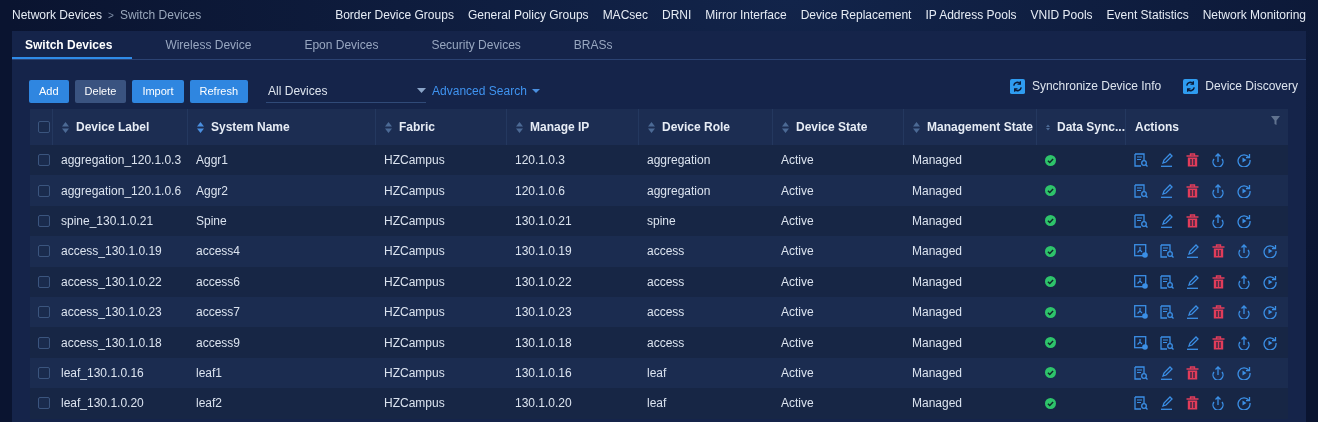 The width and height of the screenshot is (1318, 422). I want to click on nav-link: MACsec, so click(625, 15).